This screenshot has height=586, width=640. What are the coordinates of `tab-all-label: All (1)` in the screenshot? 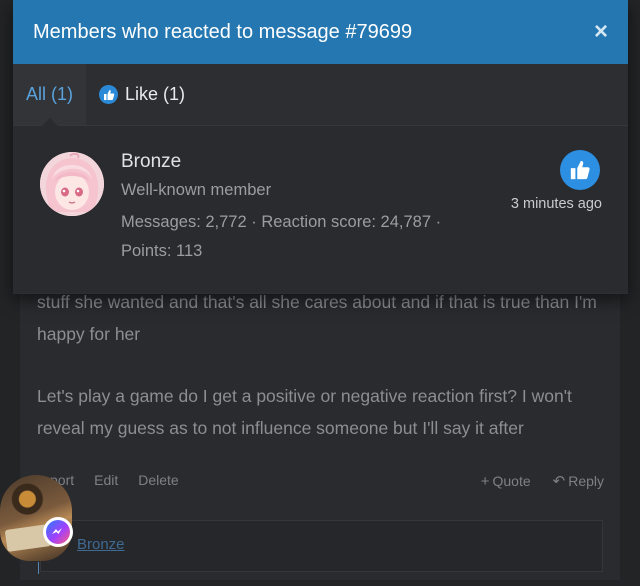 It's located at (50, 94).